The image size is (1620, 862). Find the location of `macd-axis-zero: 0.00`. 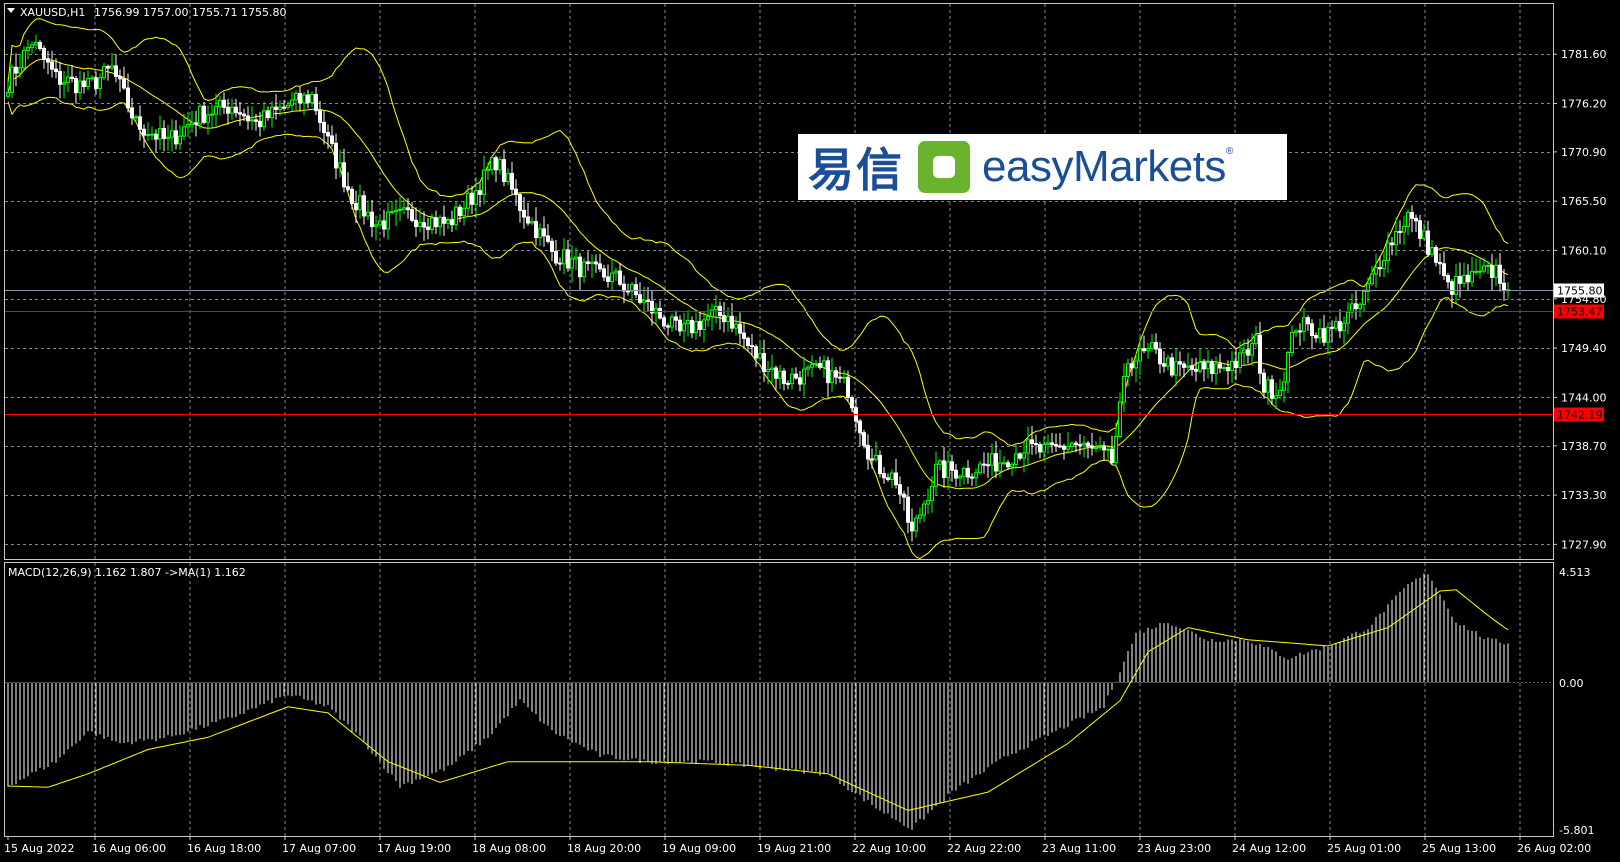

macd-axis-zero: 0.00 is located at coordinates (1571, 683).